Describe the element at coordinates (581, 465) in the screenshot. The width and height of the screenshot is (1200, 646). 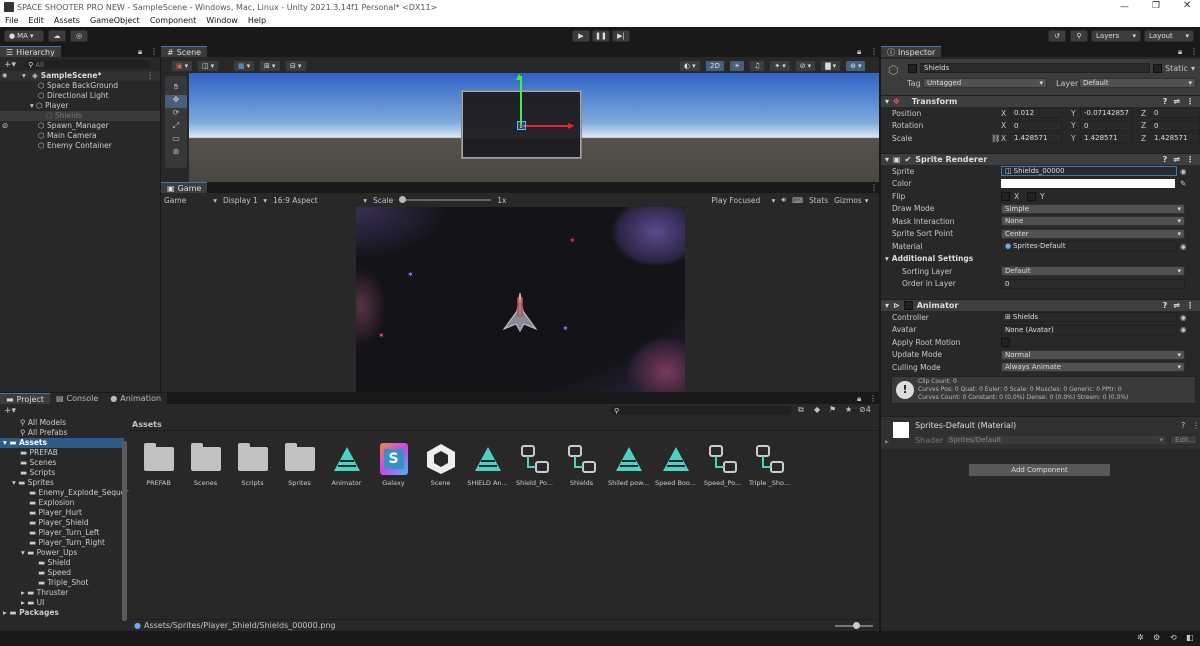
I see `asset-item: Shields` at that location.